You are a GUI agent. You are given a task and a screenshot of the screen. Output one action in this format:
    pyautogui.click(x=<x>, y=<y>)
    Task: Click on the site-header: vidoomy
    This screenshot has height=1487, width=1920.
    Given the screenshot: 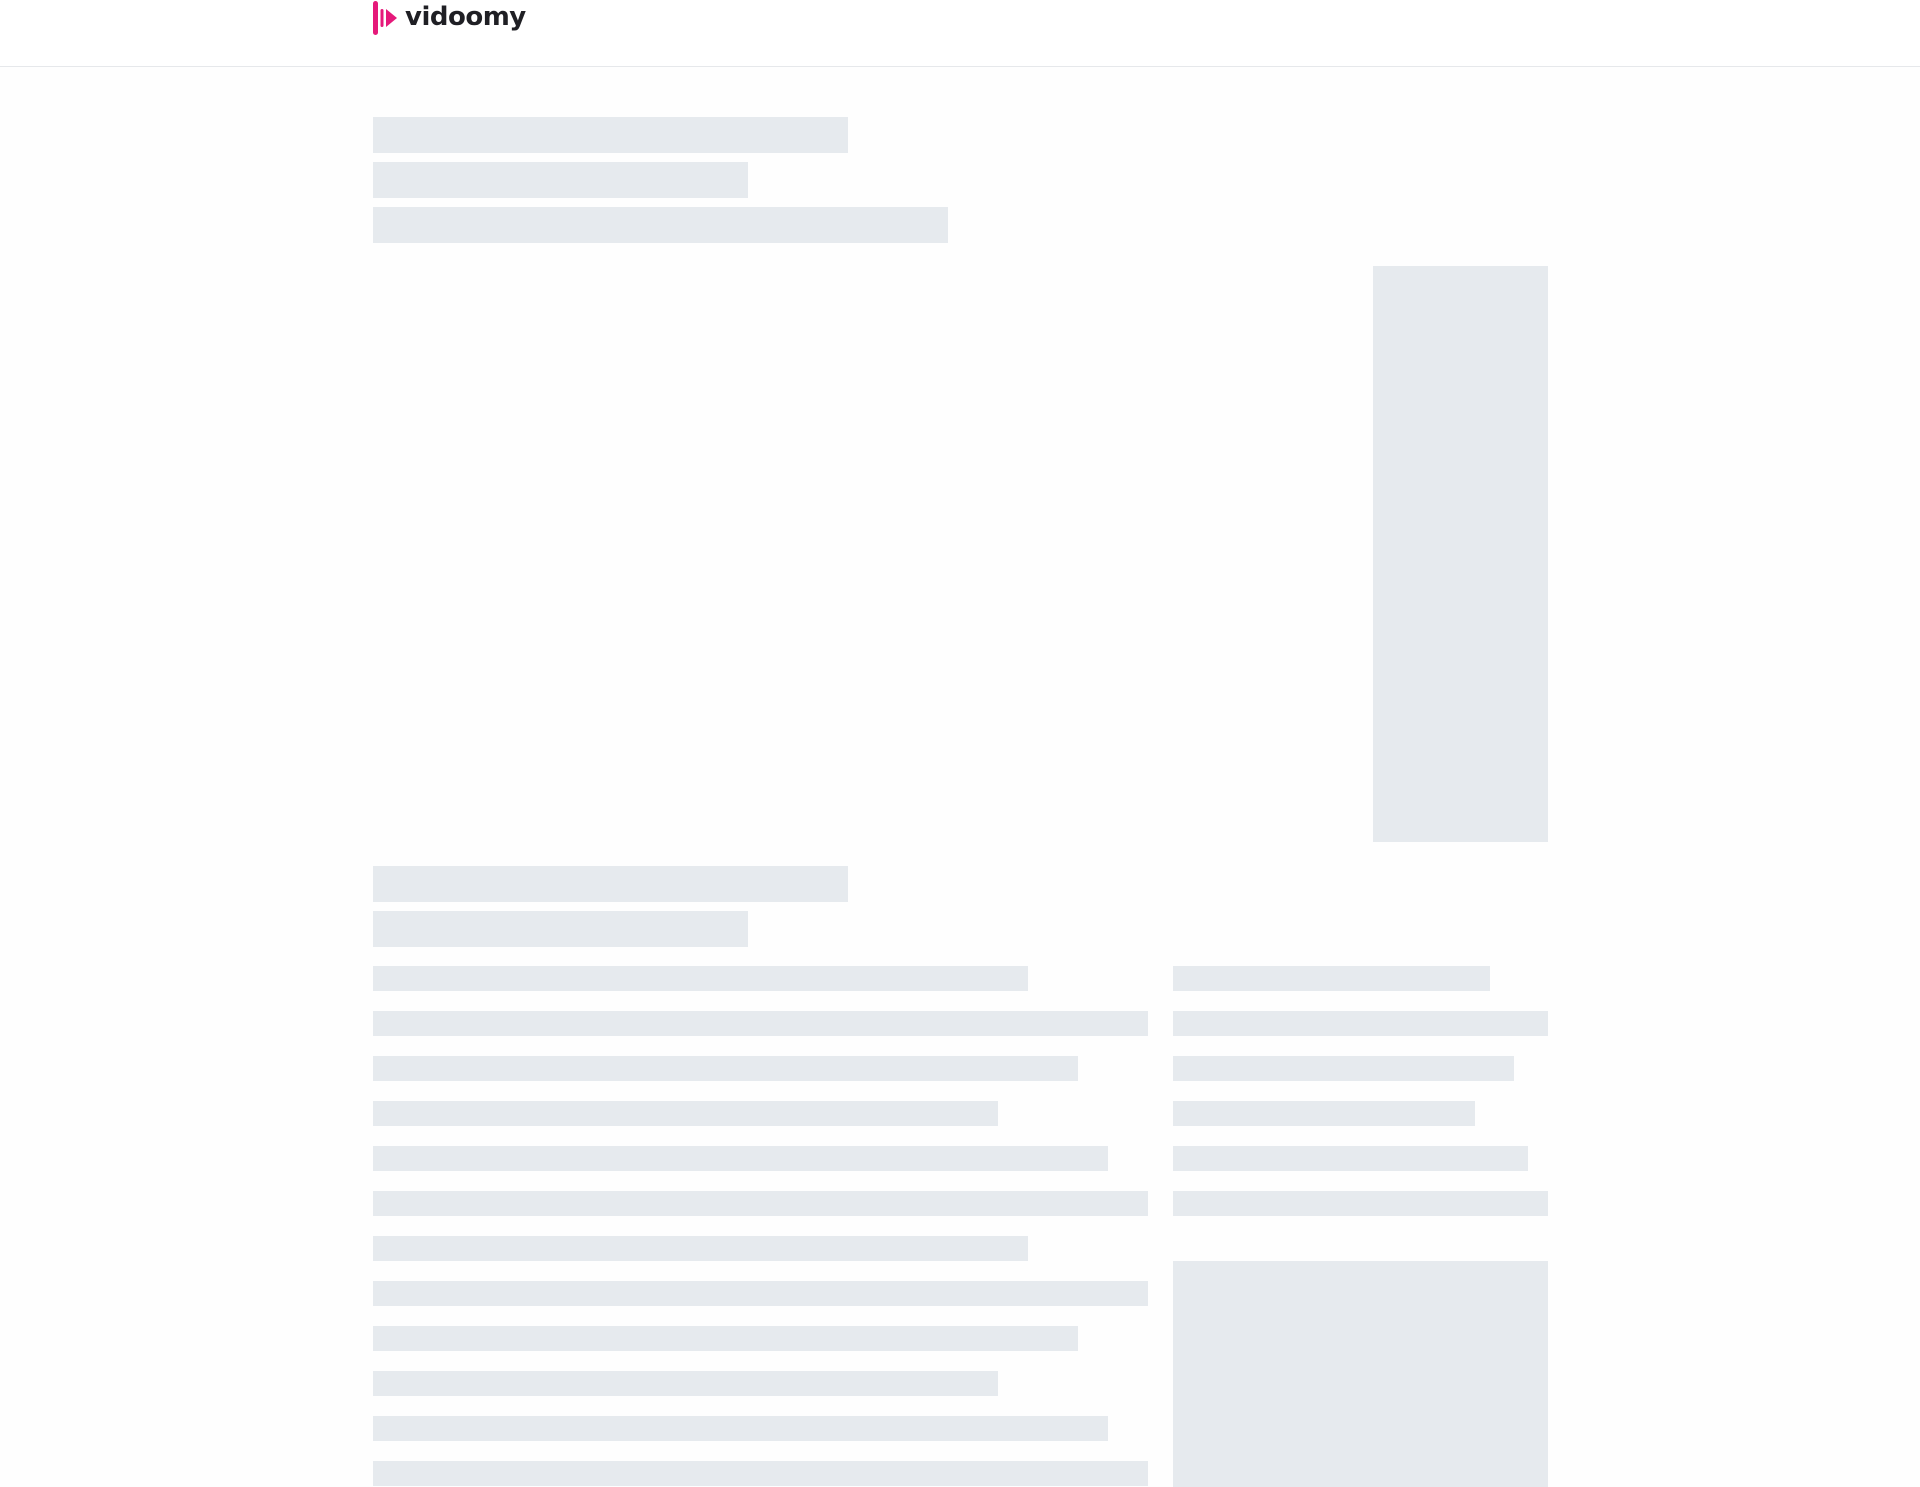 What is the action you would take?
    pyautogui.click(x=960, y=33)
    